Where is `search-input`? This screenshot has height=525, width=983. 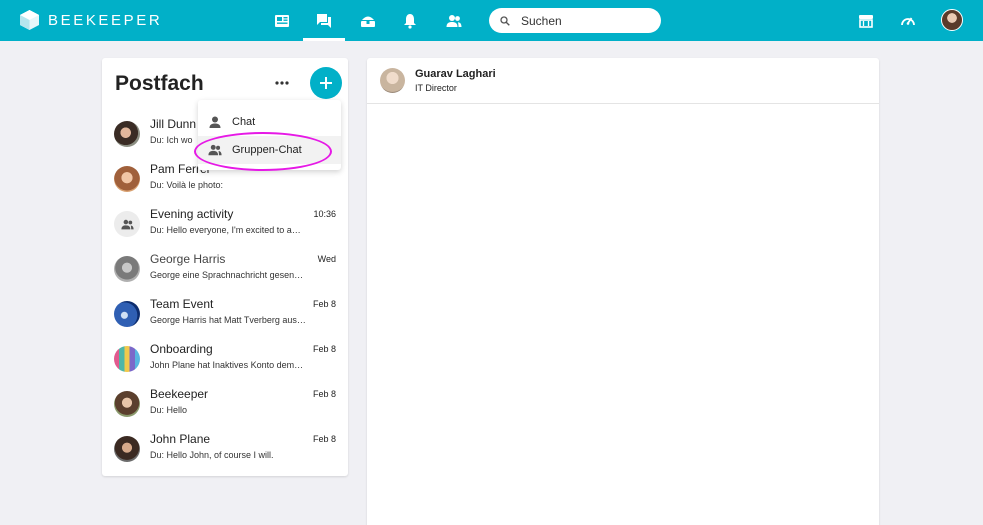 search-input is located at coordinates (586, 20).